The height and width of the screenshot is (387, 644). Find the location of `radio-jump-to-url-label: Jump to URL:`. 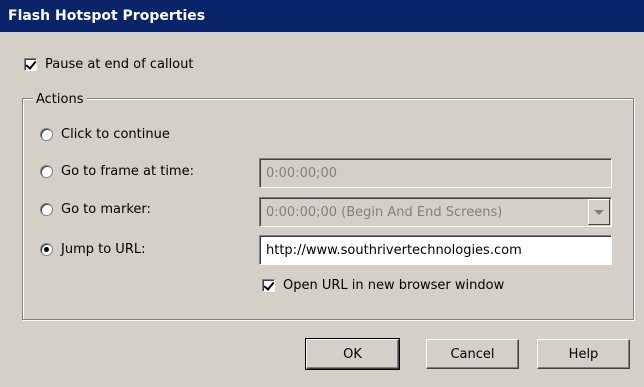

radio-jump-to-url-label: Jump to URL: is located at coordinates (103, 249).